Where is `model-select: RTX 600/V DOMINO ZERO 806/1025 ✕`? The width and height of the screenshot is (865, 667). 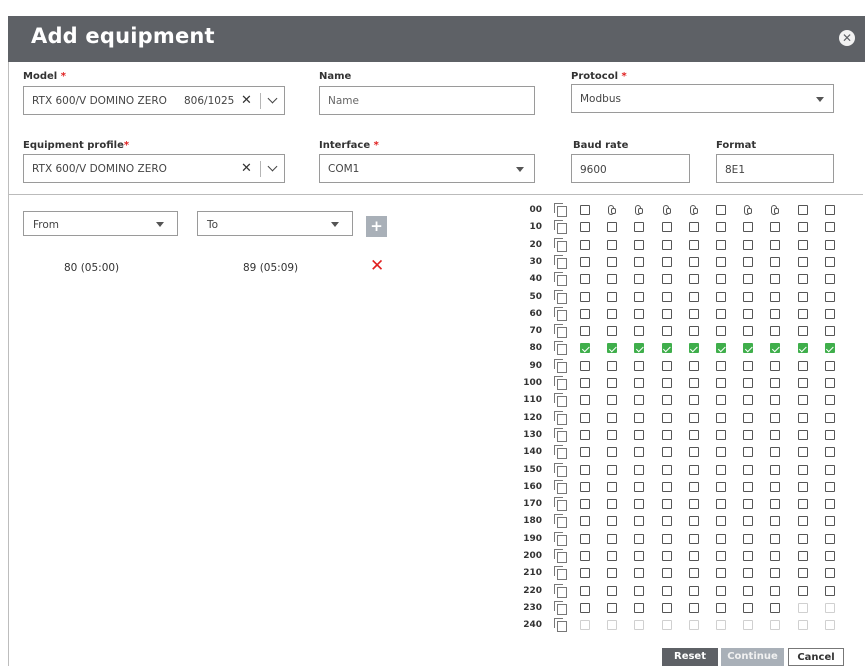 model-select: RTX 600/V DOMINO ZERO 806/1025 ✕ is located at coordinates (154, 100).